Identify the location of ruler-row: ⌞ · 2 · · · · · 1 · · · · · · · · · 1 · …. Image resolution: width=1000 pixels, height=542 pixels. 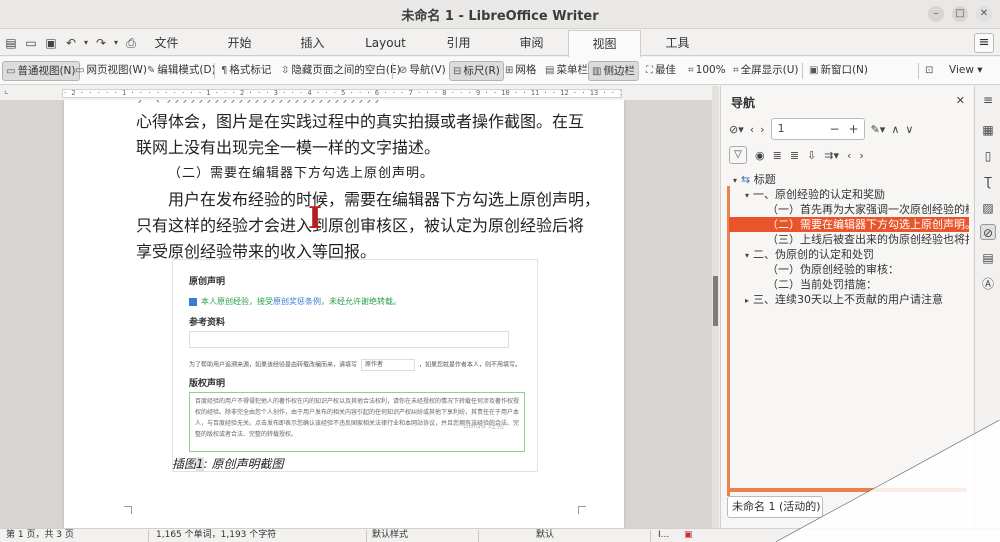
(360, 93).